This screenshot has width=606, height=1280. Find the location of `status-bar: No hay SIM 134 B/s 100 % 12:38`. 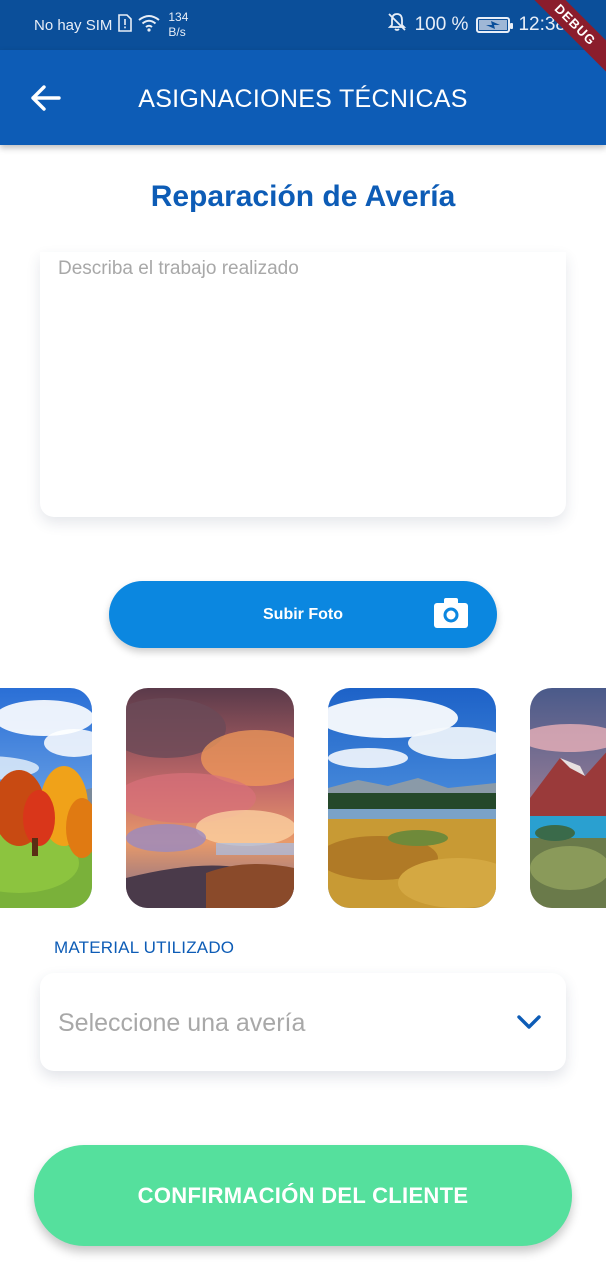

status-bar: No hay SIM 134 B/s 100 % 12:38 is located at coordinates (303, 25).